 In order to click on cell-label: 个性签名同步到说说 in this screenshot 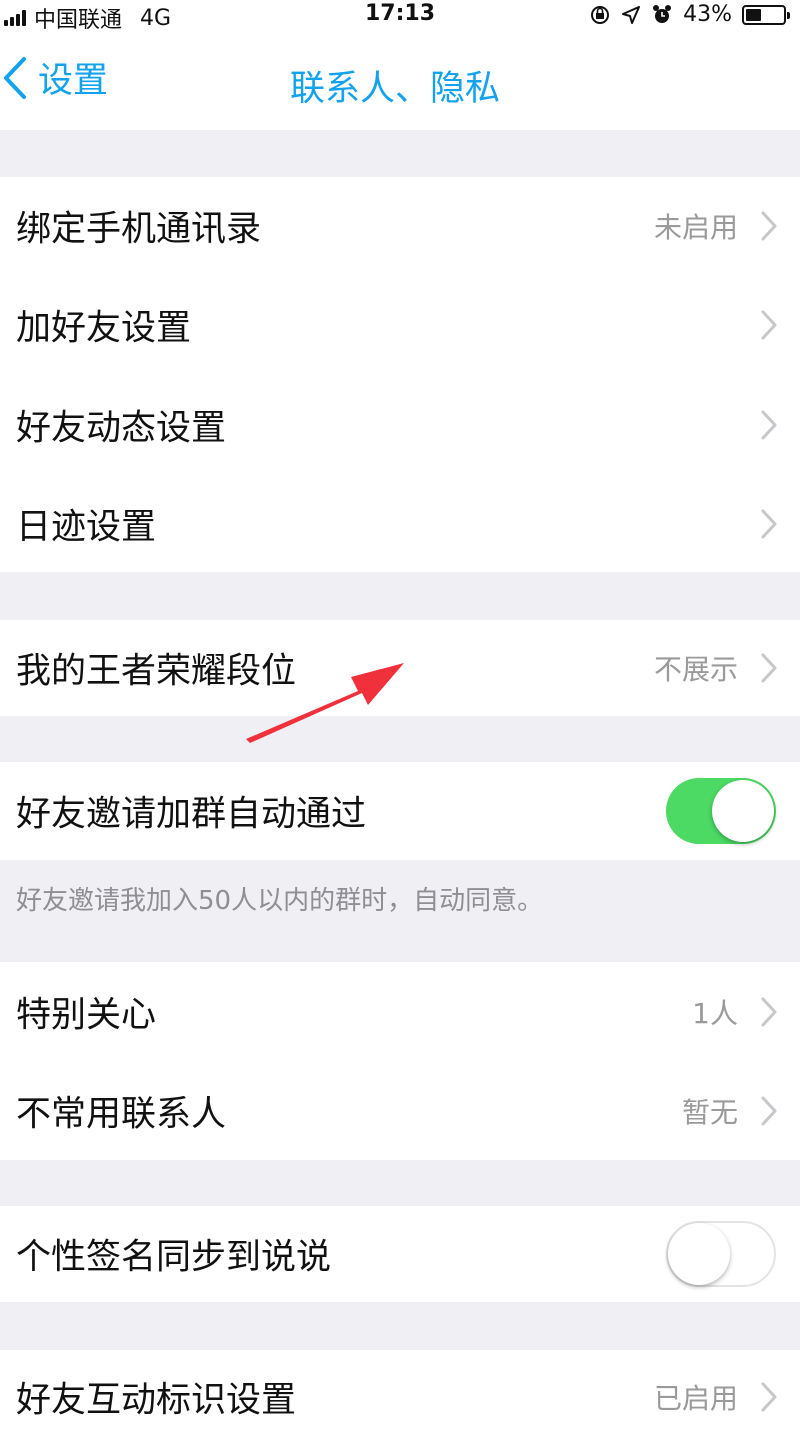, I will do `click(174, 1257)`.